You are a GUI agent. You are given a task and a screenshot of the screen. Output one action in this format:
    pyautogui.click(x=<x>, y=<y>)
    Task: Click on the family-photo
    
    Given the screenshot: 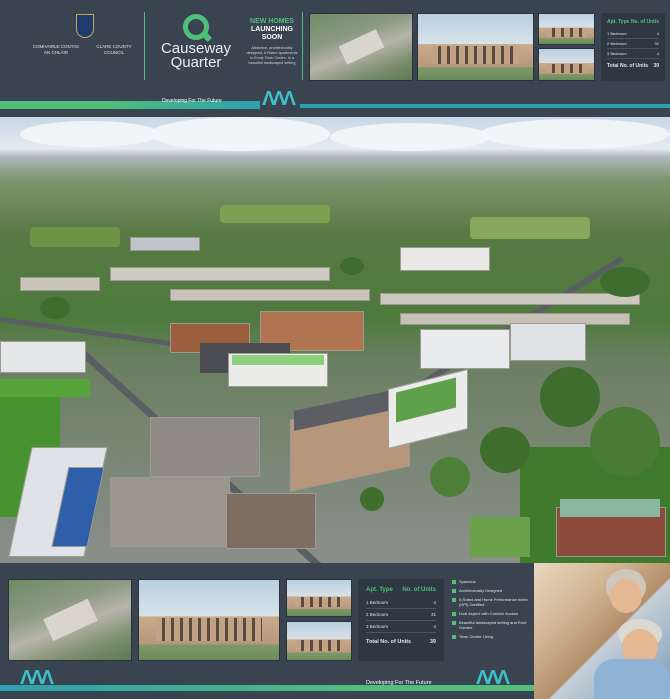 What is the action you would take?
    pyautogui.click(x=602, y=631)
    